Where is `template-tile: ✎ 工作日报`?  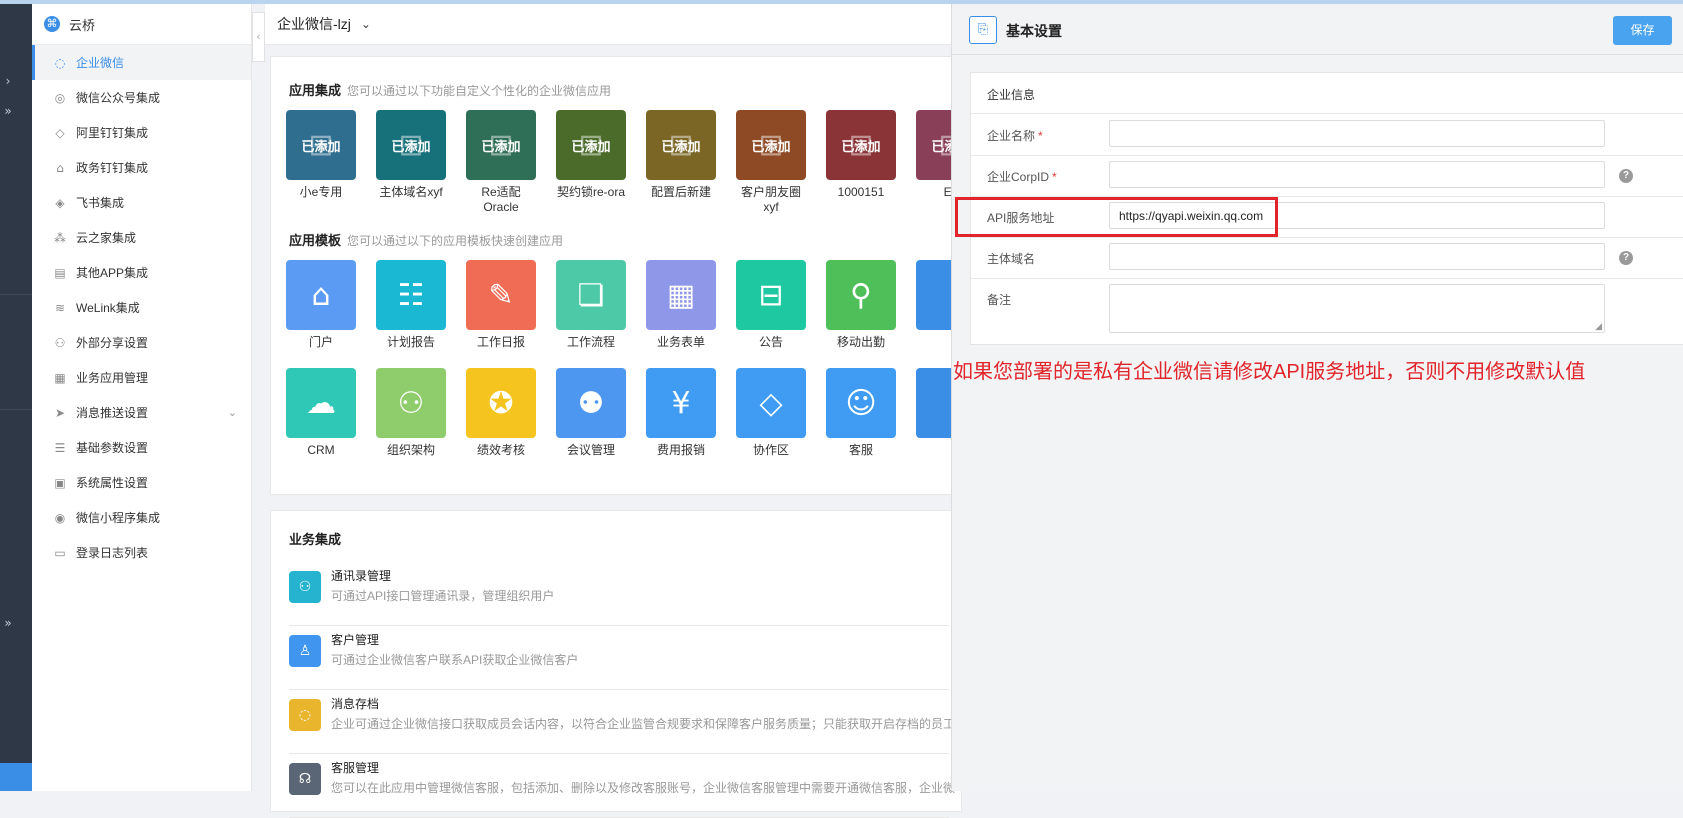
template-tile: ✎ 工作日报 is located at coordinates (501, 305).